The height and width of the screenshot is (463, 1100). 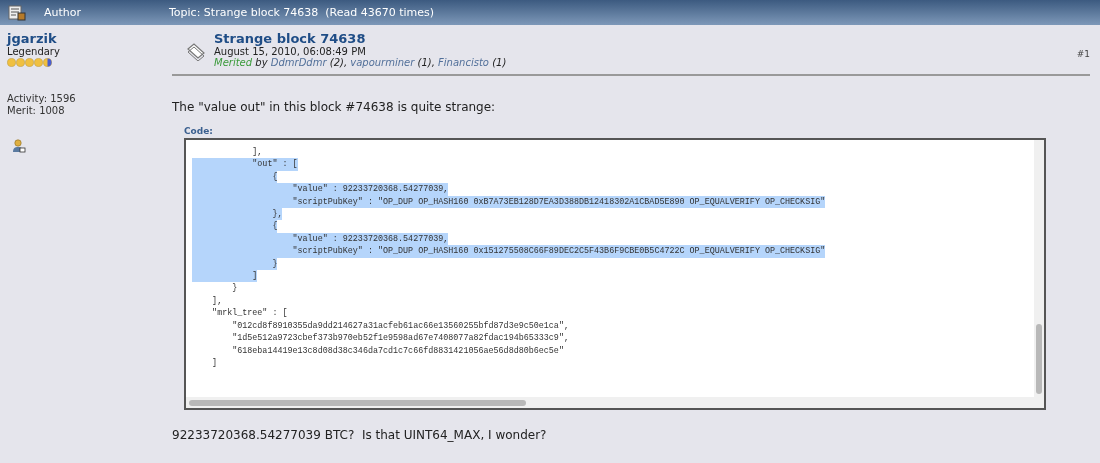 What do you see at coordinates (34, 51) in the screenshot?
I see `rank-label: Legendary` at bounding box center [34, 51].